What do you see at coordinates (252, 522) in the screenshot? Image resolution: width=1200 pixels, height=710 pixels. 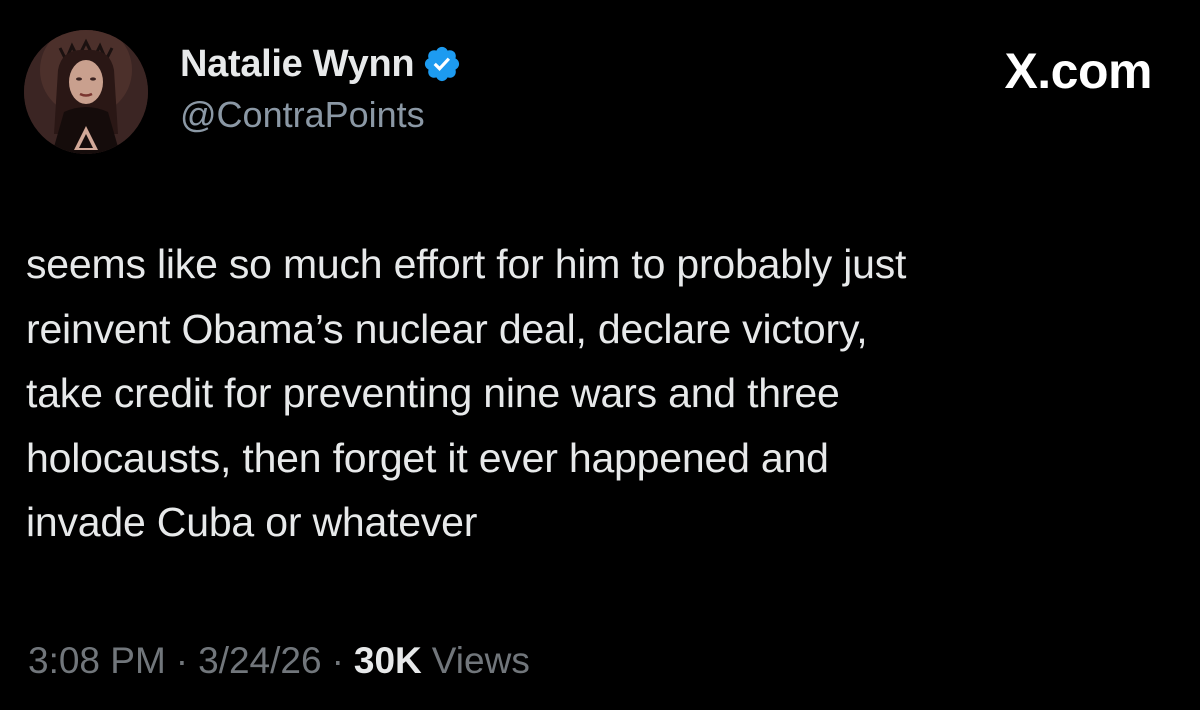 I see `tweet-text-line: invade Cuba or whatever` at bounding box center [252, 522].